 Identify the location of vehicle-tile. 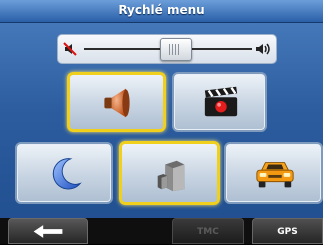
(273, 173).